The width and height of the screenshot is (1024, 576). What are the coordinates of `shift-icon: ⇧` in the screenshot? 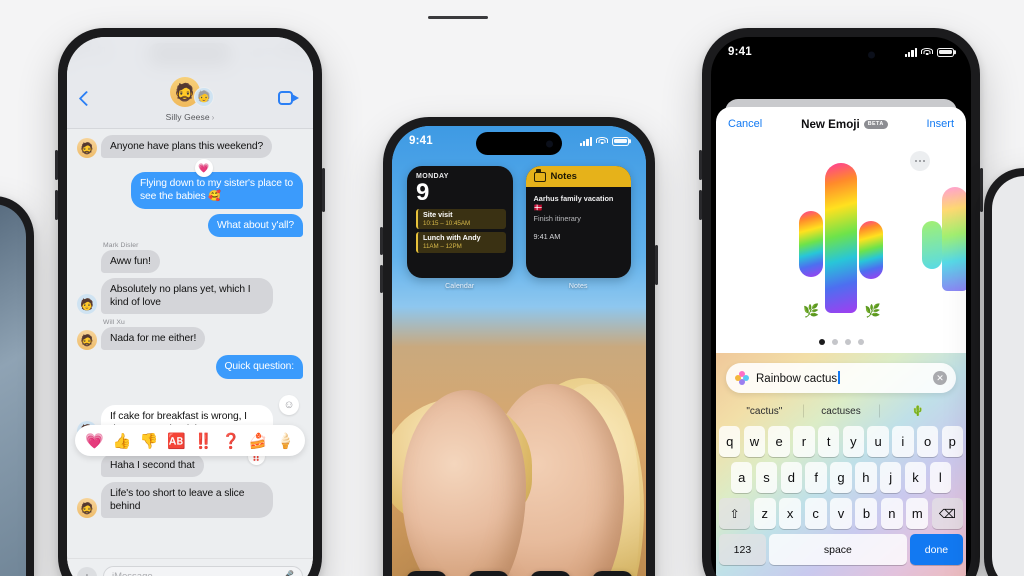 It's located at (734, 513).